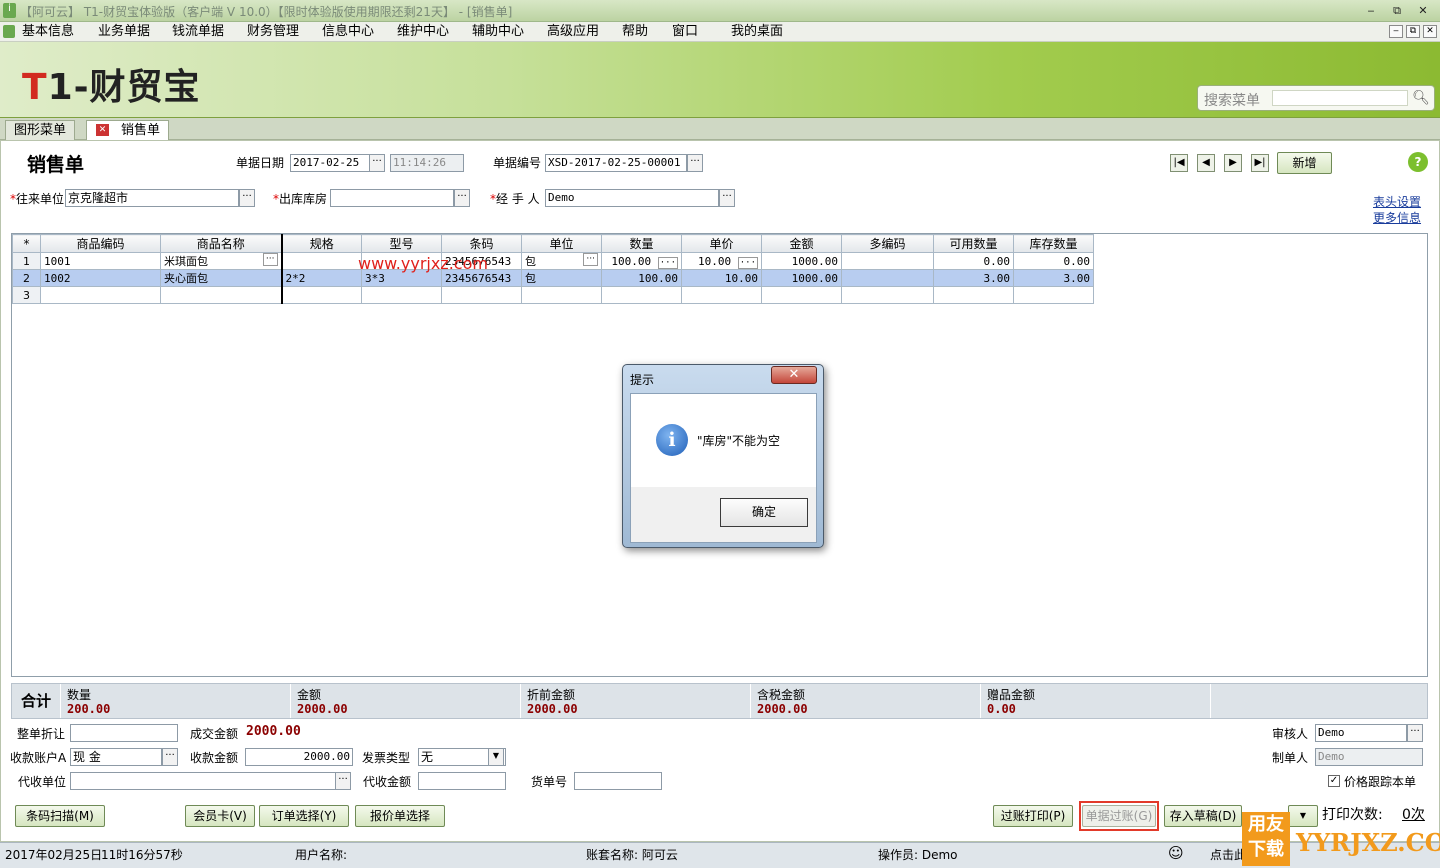 The height and width of the screenshot is (868, 1440). What do you see at coordinates (561, 243) in the screenshot?
I see `col-header: 单位` at bounding box center [561, 243].